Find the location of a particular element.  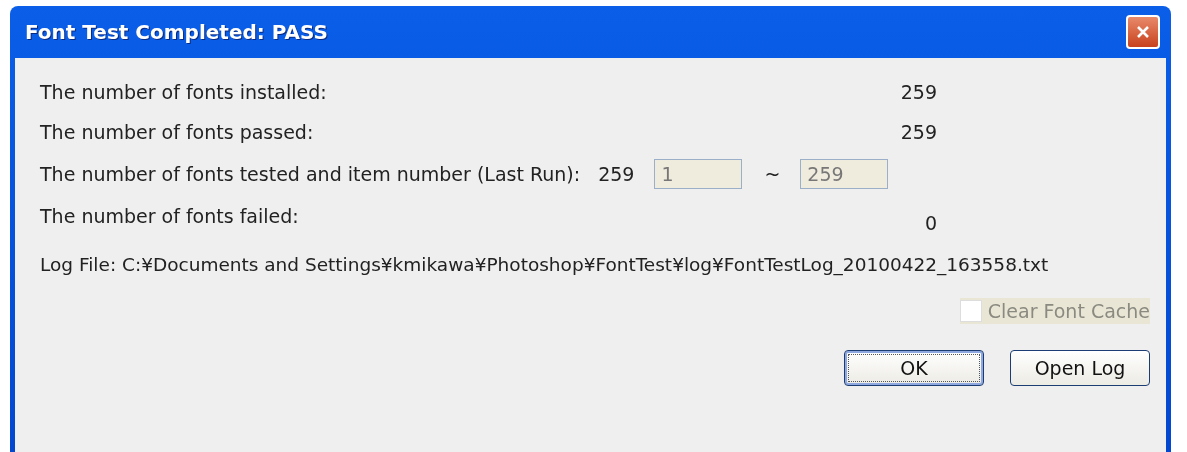

close-button is located at coordinates (1143, 32).